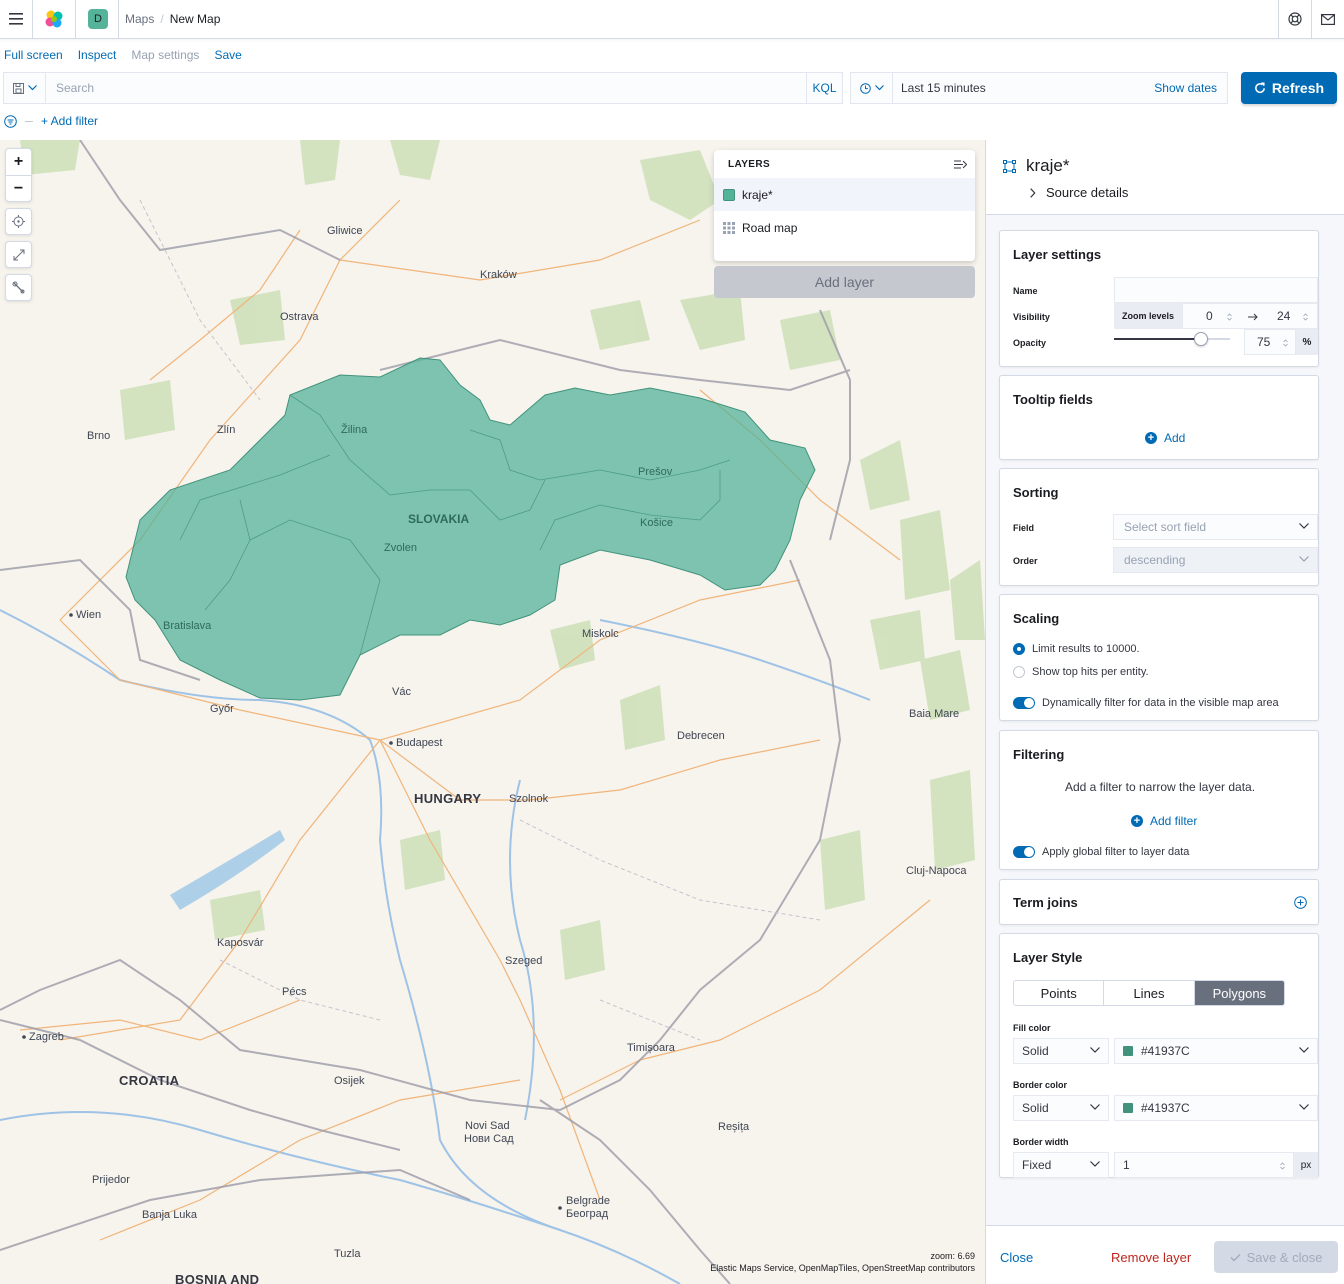 The height and width of the screenshot is (1284, 1344). I want to click on tooltip-heading: Tooltip fields, so click(1053, 399).